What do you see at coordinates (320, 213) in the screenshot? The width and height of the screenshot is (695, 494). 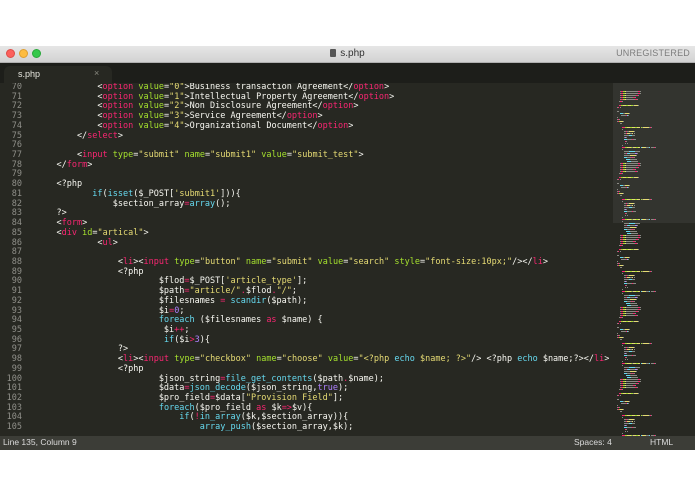 I see `code-line: ?>` at bounding box center [320, 213].